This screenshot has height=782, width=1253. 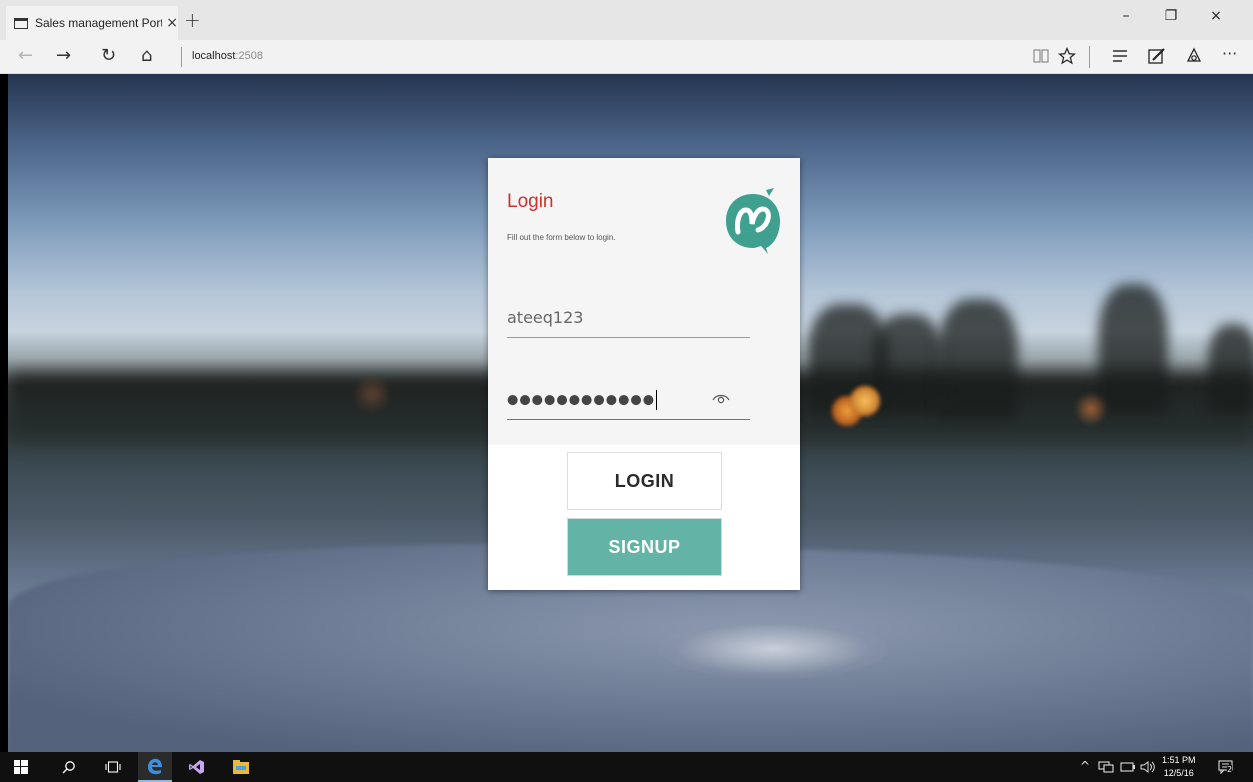 I want to click on clock-time: 1:51 PM, so click(x=1179, y=760).